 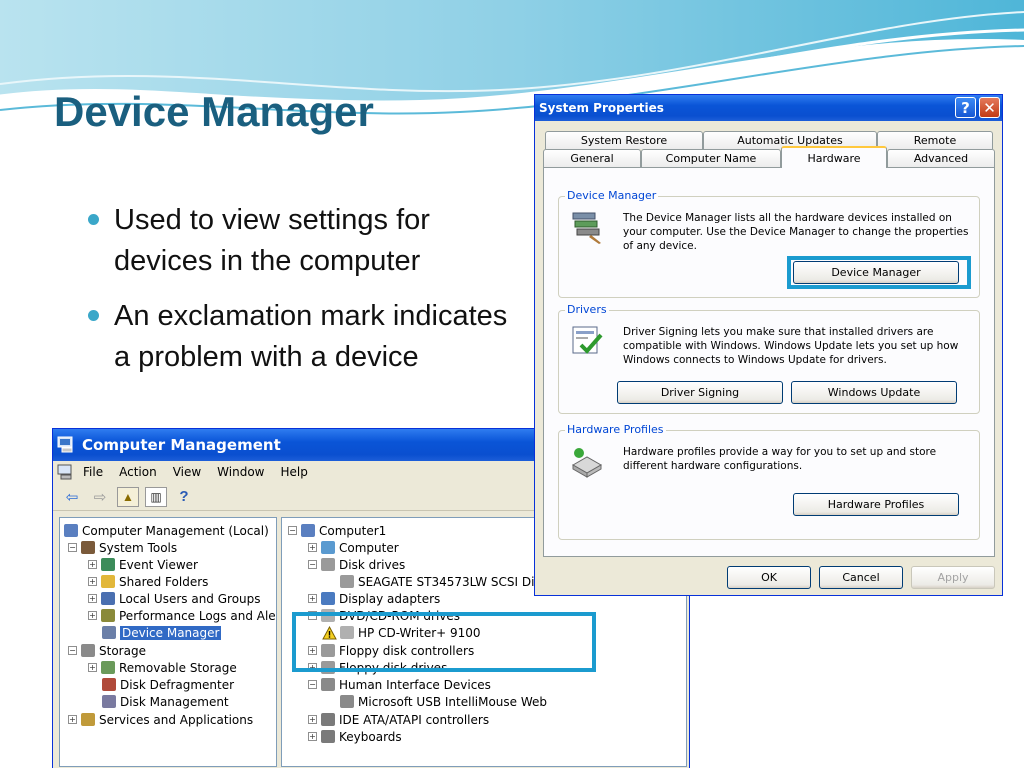 I want to click on menu-file: File, so click(x=93, y=472).